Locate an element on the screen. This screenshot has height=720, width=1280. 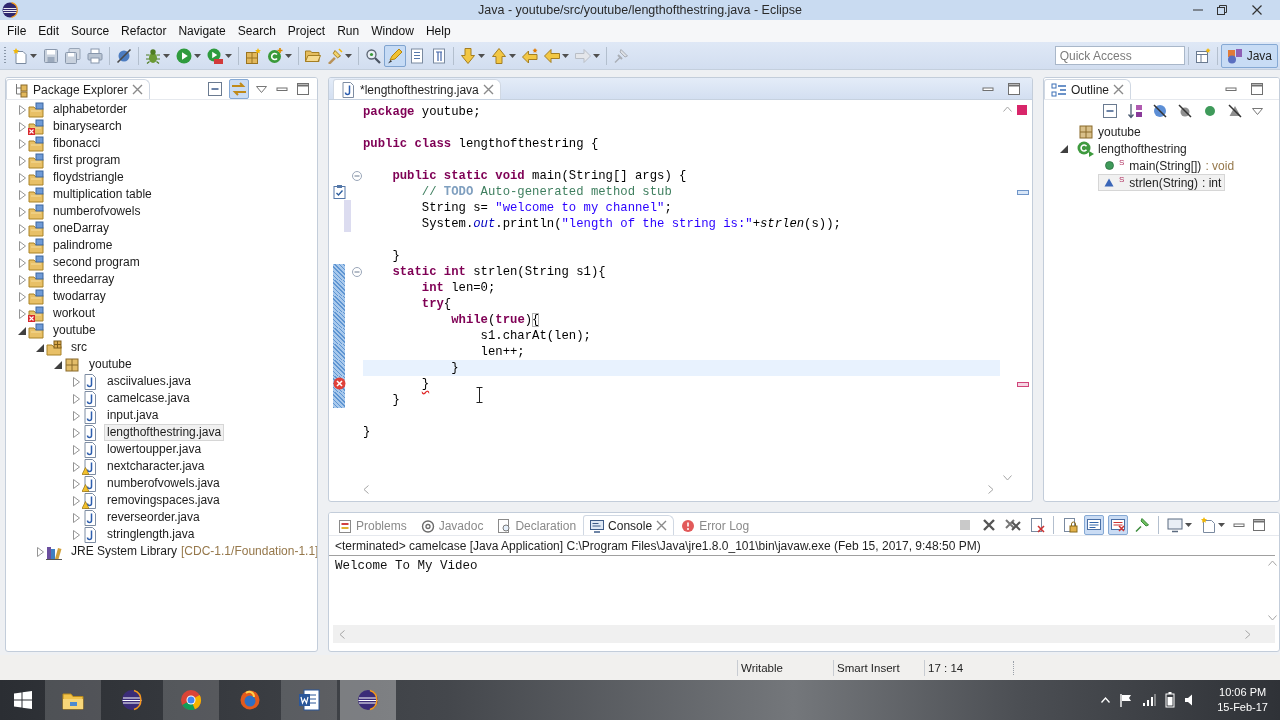
tree-item: floydstriangle is located at coordinates (88, 177).